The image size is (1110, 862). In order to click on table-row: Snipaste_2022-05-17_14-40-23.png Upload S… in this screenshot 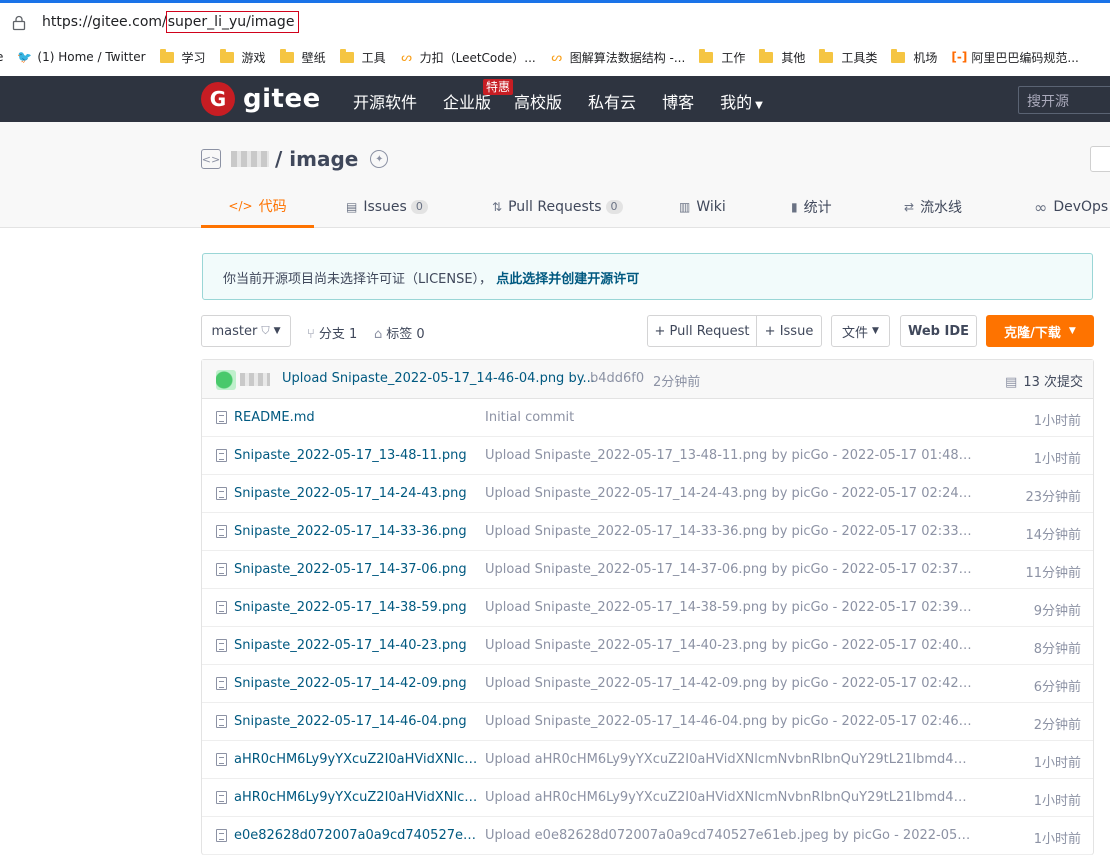, I will do `click(647, 646)`.